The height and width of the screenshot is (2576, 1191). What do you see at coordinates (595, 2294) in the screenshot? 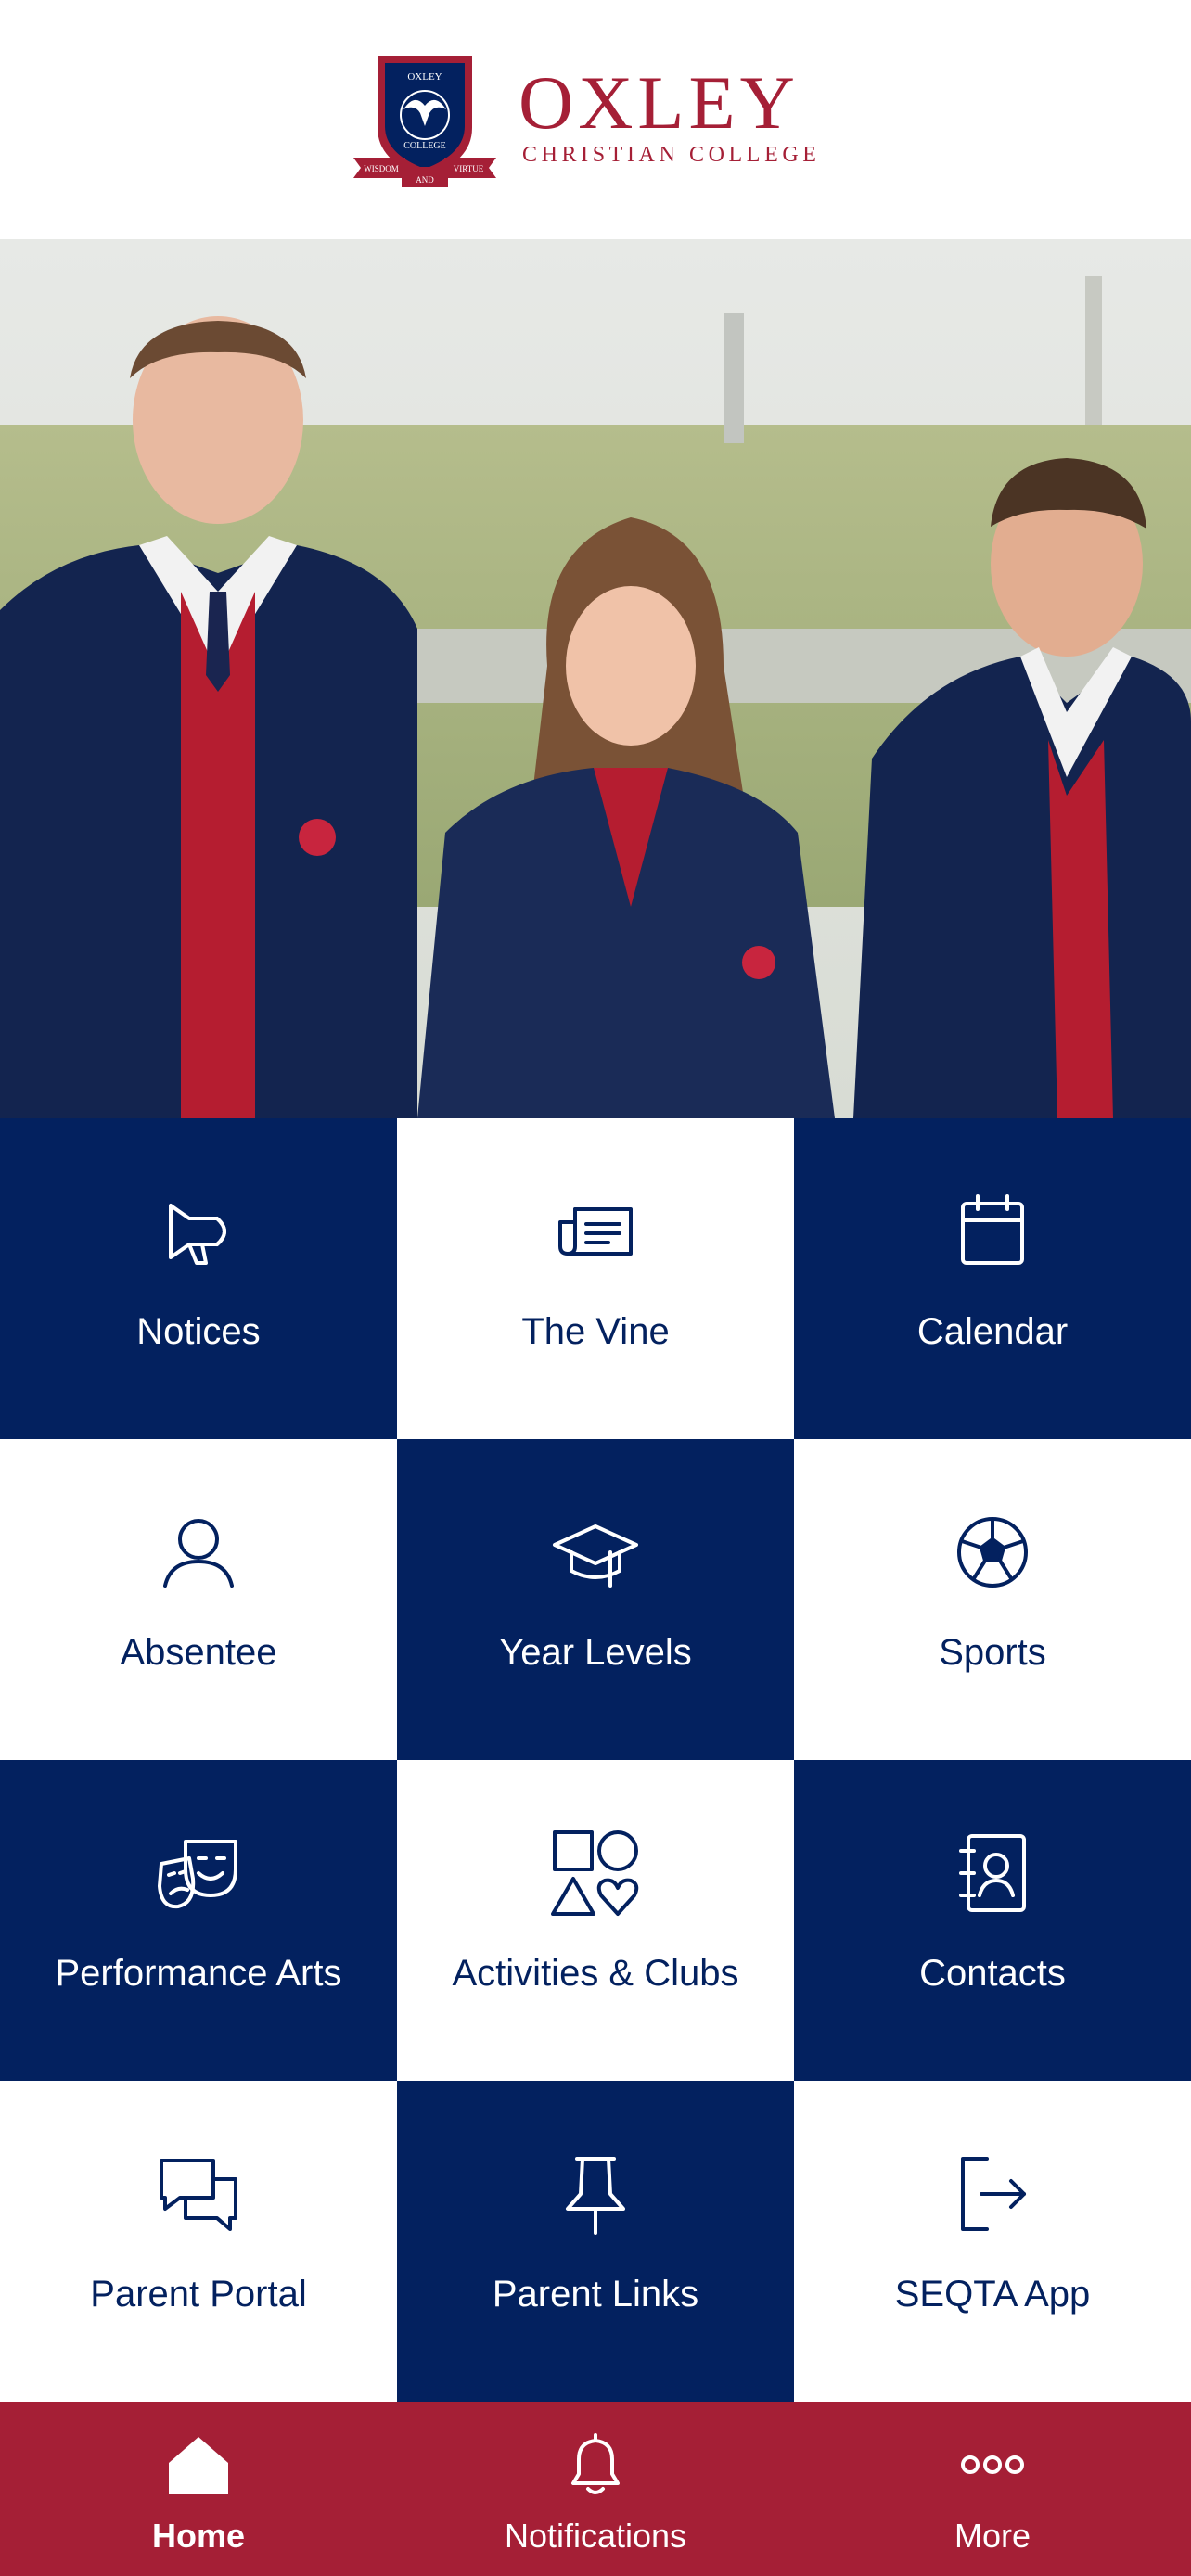
I see `tile-label: Parent Links` at bounding box center [595, 2294].